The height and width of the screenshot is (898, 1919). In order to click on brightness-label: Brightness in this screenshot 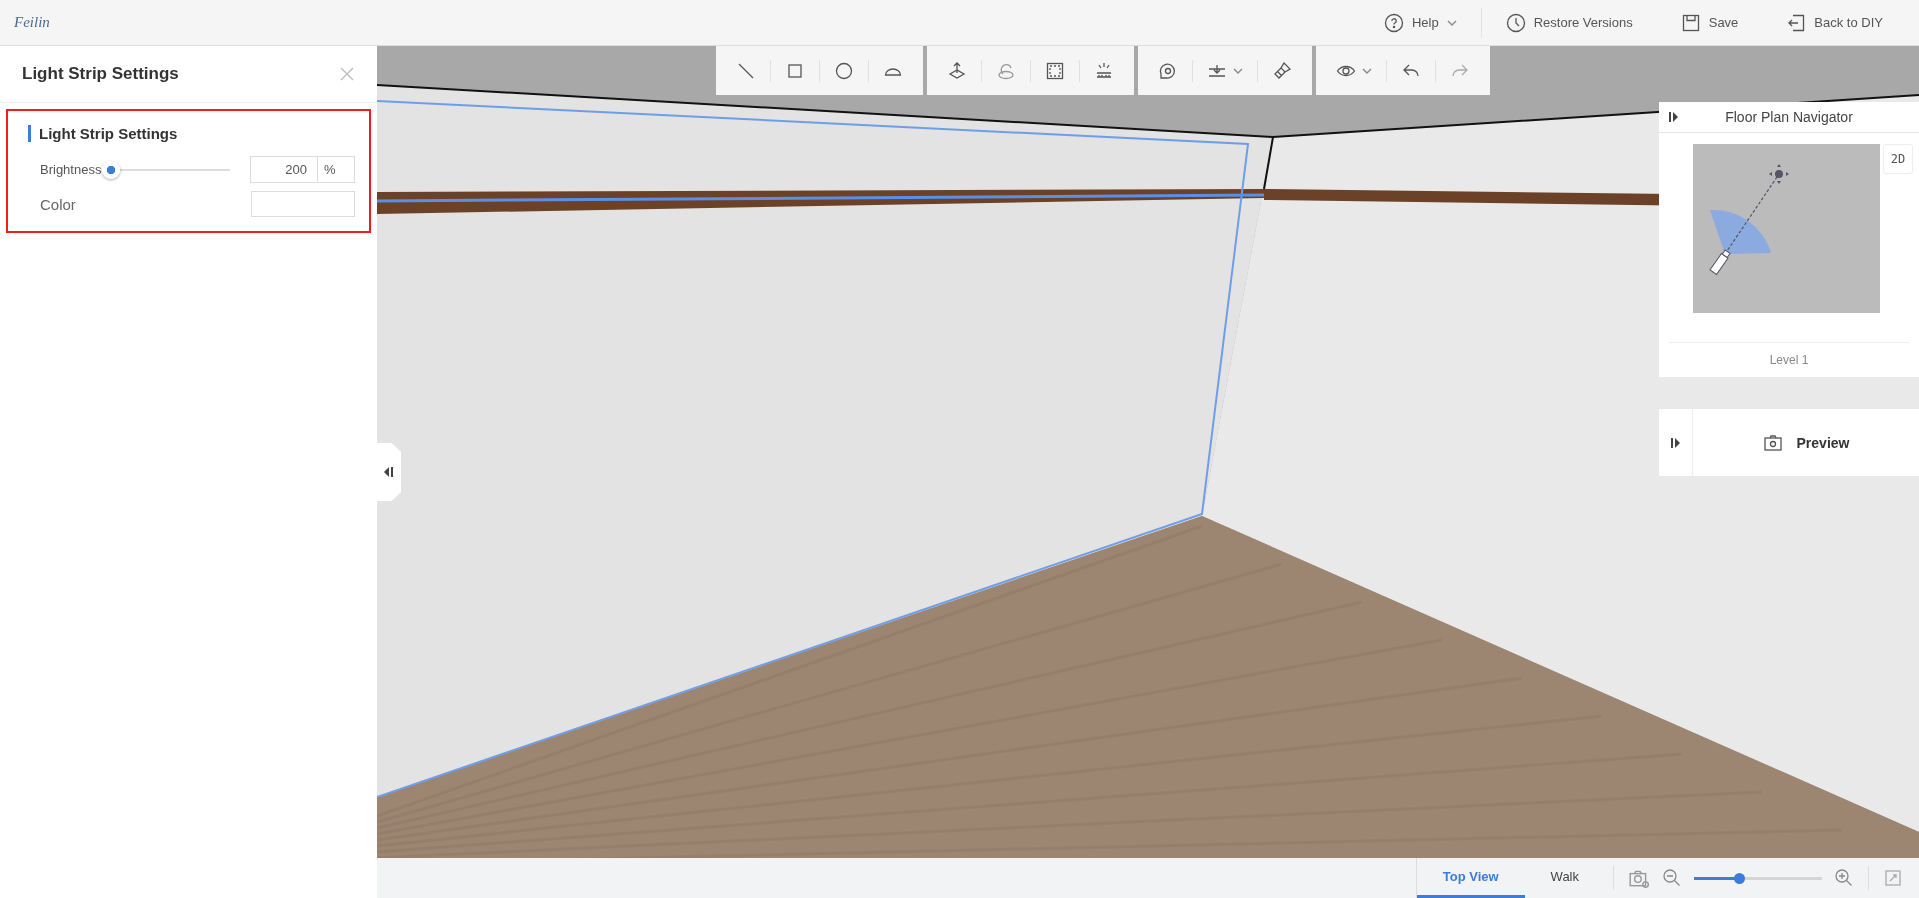, I will do `click(71, 169)`.